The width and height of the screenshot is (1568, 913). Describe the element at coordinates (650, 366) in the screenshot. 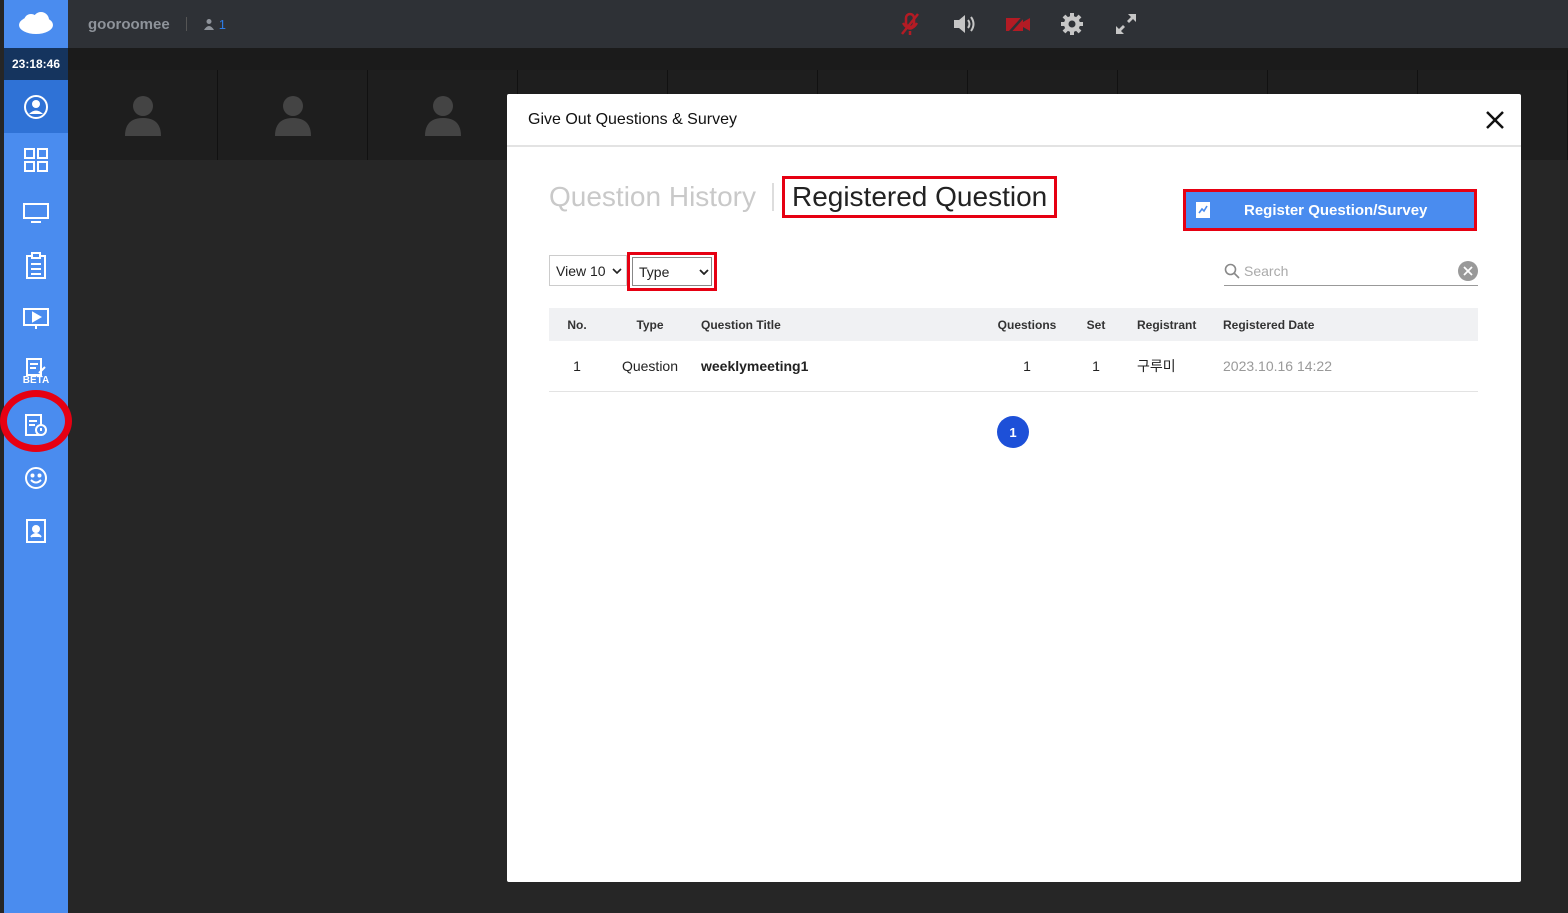

I see `row-type: Question` at that location.